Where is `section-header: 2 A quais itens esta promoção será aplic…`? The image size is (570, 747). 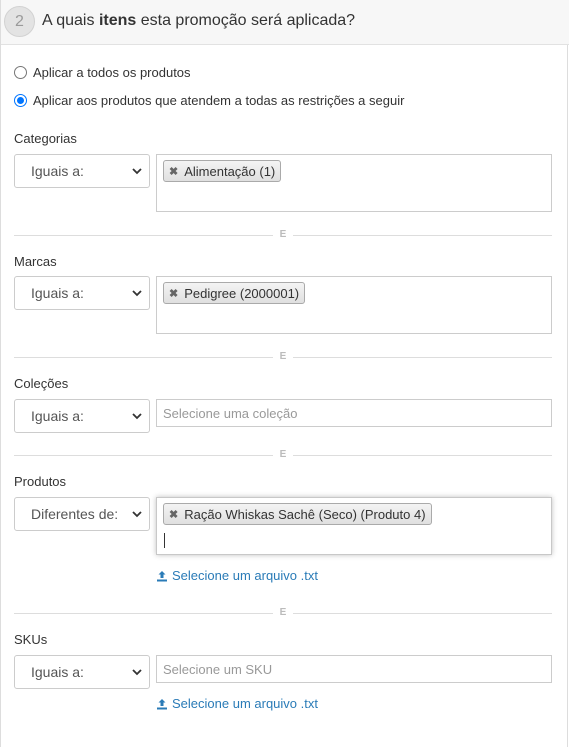
section-header: 2 A quais itens esta promoção será aplic… is located at coordinates (285, 22).